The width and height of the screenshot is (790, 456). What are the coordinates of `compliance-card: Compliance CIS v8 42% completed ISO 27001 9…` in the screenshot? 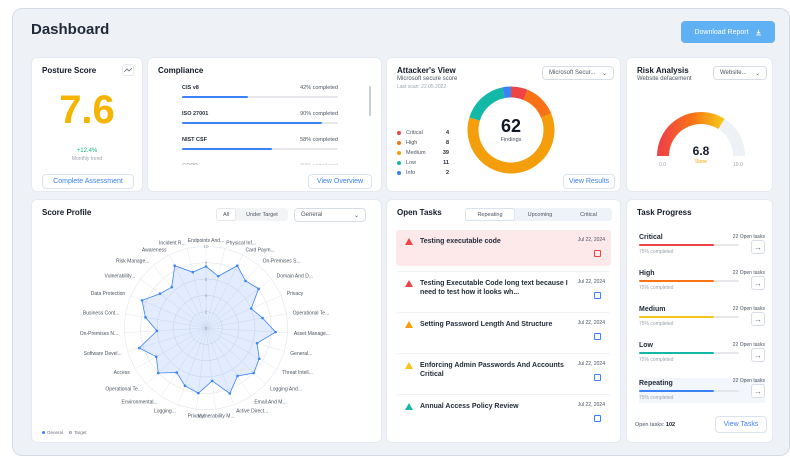 It's located at (264, 124).